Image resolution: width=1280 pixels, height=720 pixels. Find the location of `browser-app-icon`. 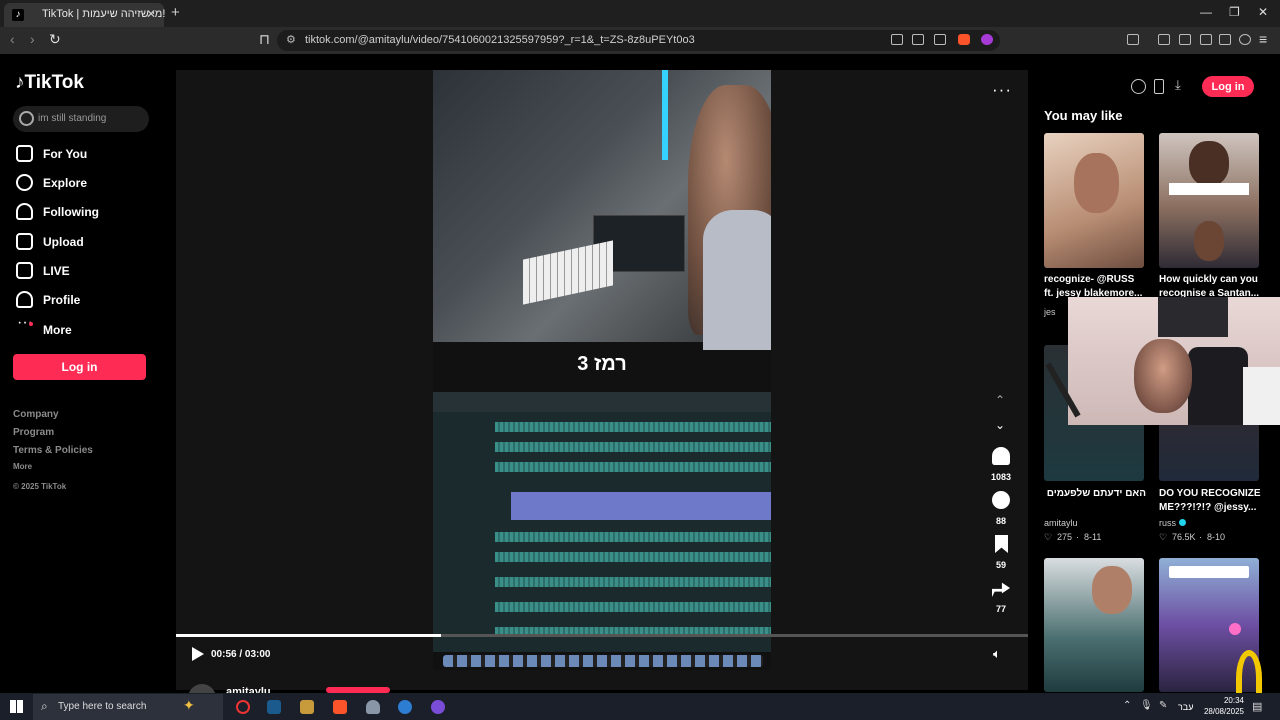

browser-app-icon is located at coordinates (405, 707).